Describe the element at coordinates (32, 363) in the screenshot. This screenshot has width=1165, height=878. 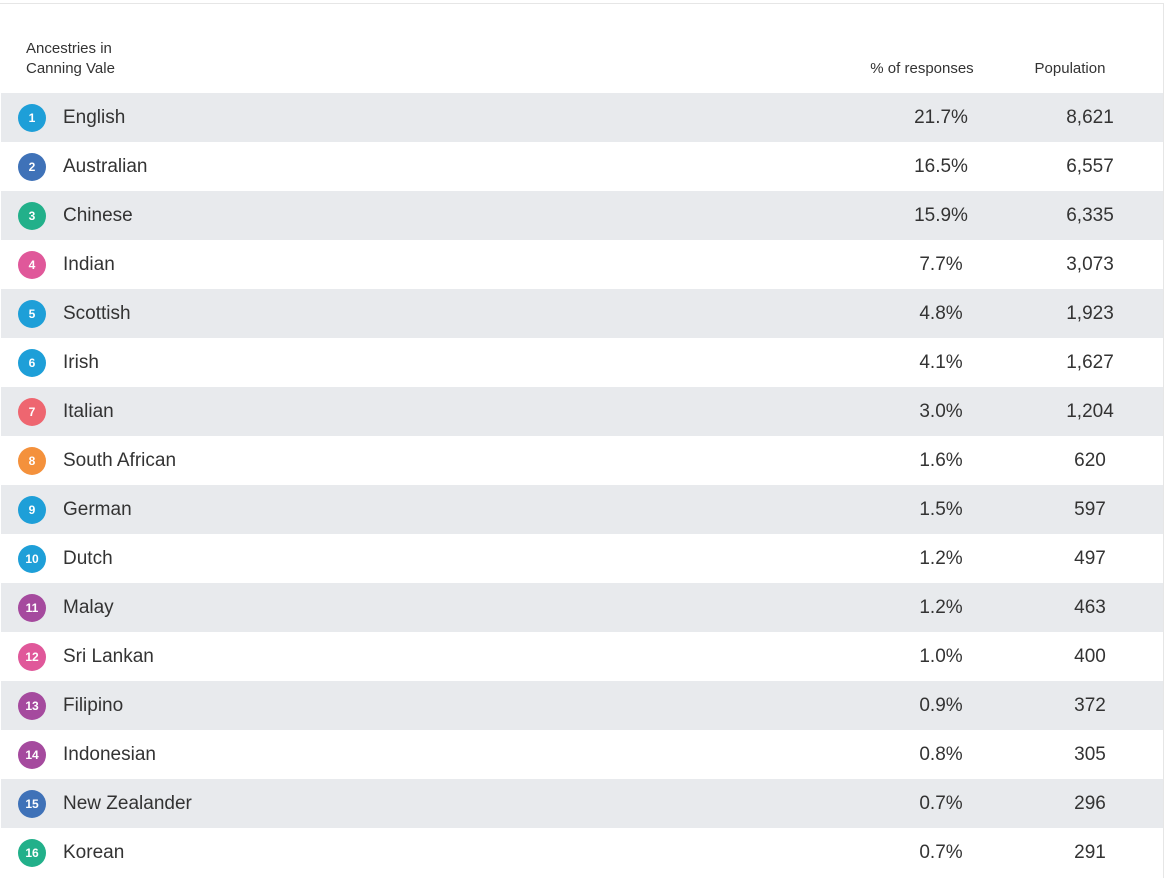
I see `rank-badge: 6` at that location.